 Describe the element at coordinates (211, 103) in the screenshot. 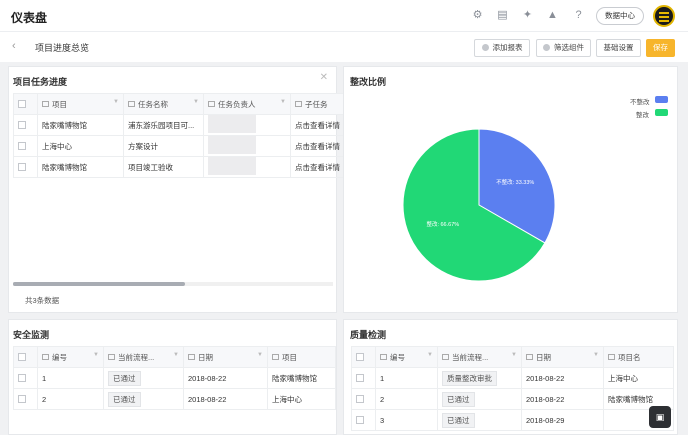

I see `user-icon` at that location.